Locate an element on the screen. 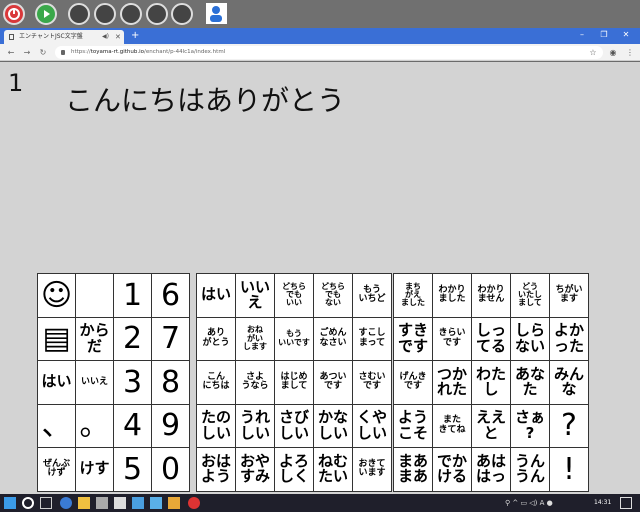  speaker-icon: ◀) is located at coordinates (105, 37).